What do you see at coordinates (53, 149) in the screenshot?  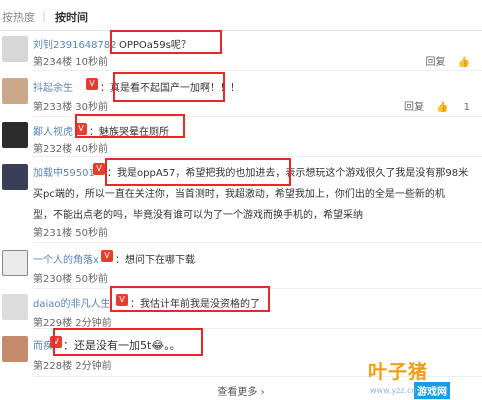 I see `floor-number: 第232楼` at bounding box center [53, 149].